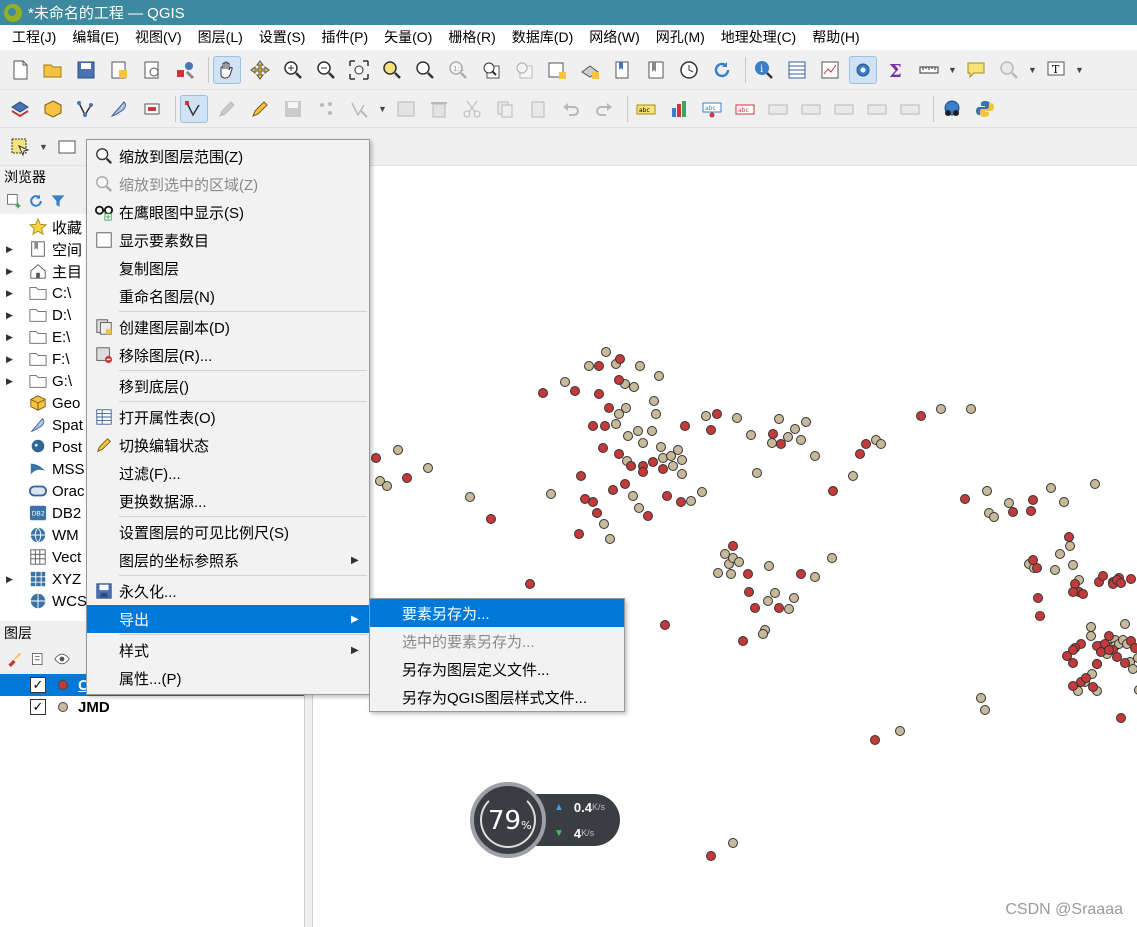 Image resolution: width=1137 pixels, height=927 pixels. What do you see at coordinates (614, 37) in the screenshot?
I see `menu-web: 网络(W)` at bounding box center [614, 37].